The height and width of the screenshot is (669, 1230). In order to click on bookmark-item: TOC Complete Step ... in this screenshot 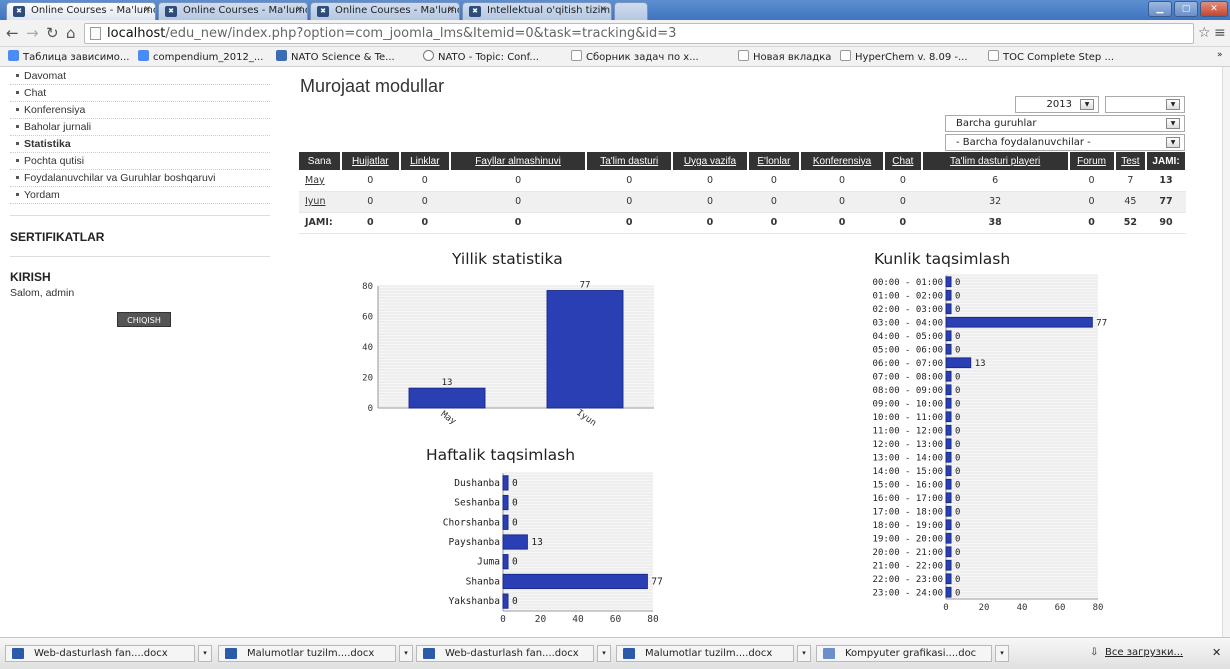, I will do `click(1051, 56)`.